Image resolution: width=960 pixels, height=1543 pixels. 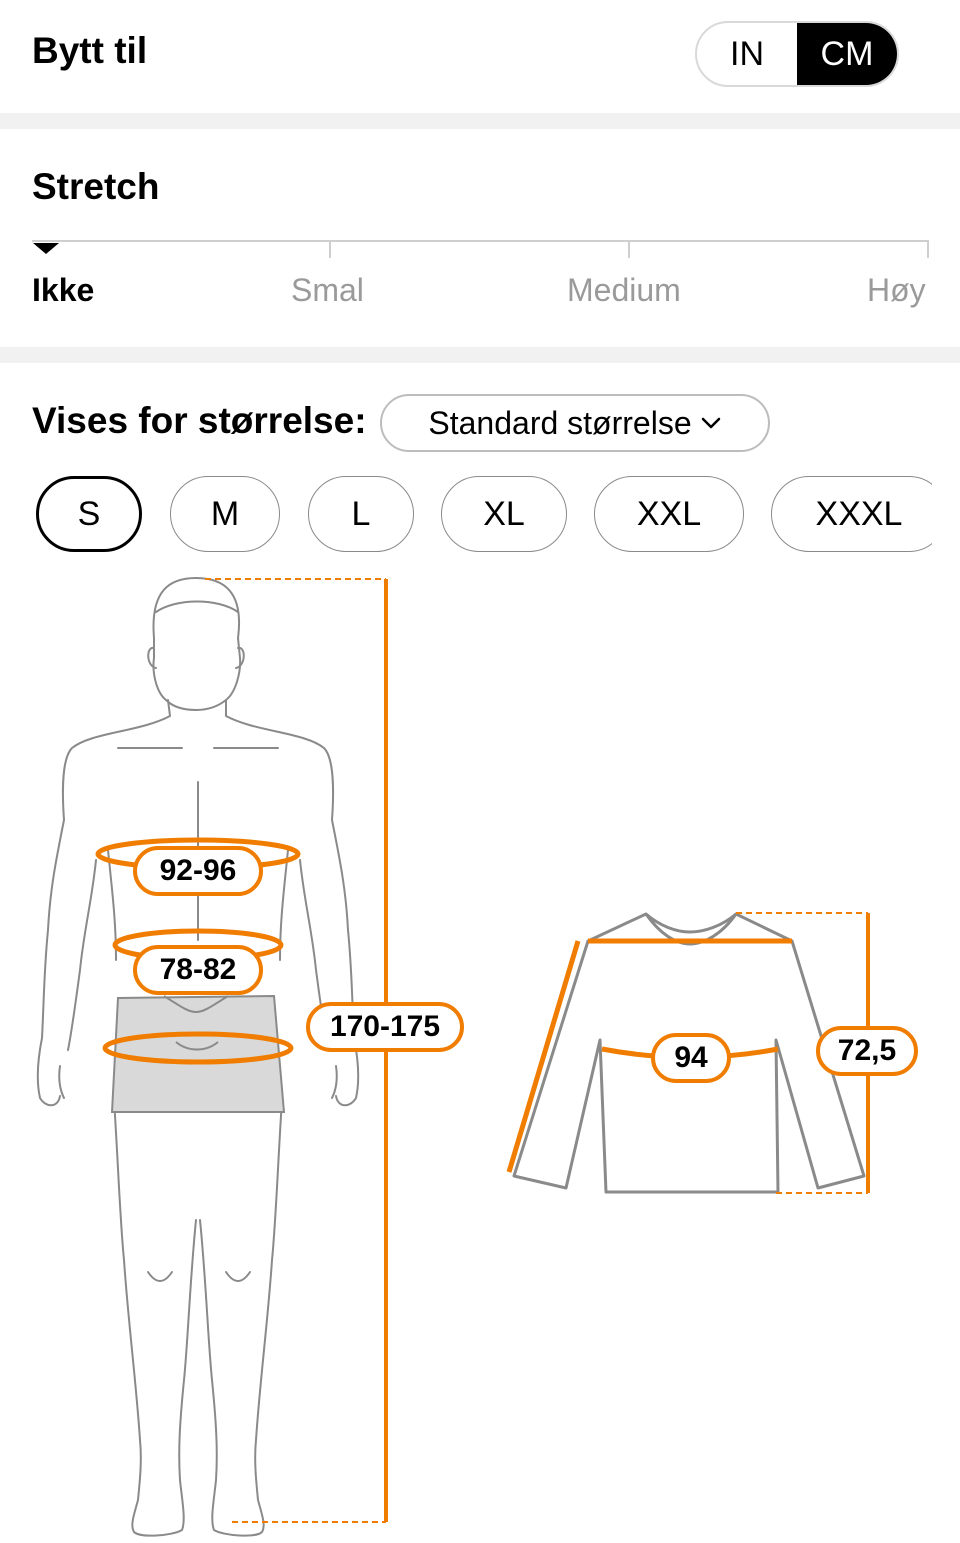 I want to click on body-height-measurement: 170-175, so click(x=385, y=1027).